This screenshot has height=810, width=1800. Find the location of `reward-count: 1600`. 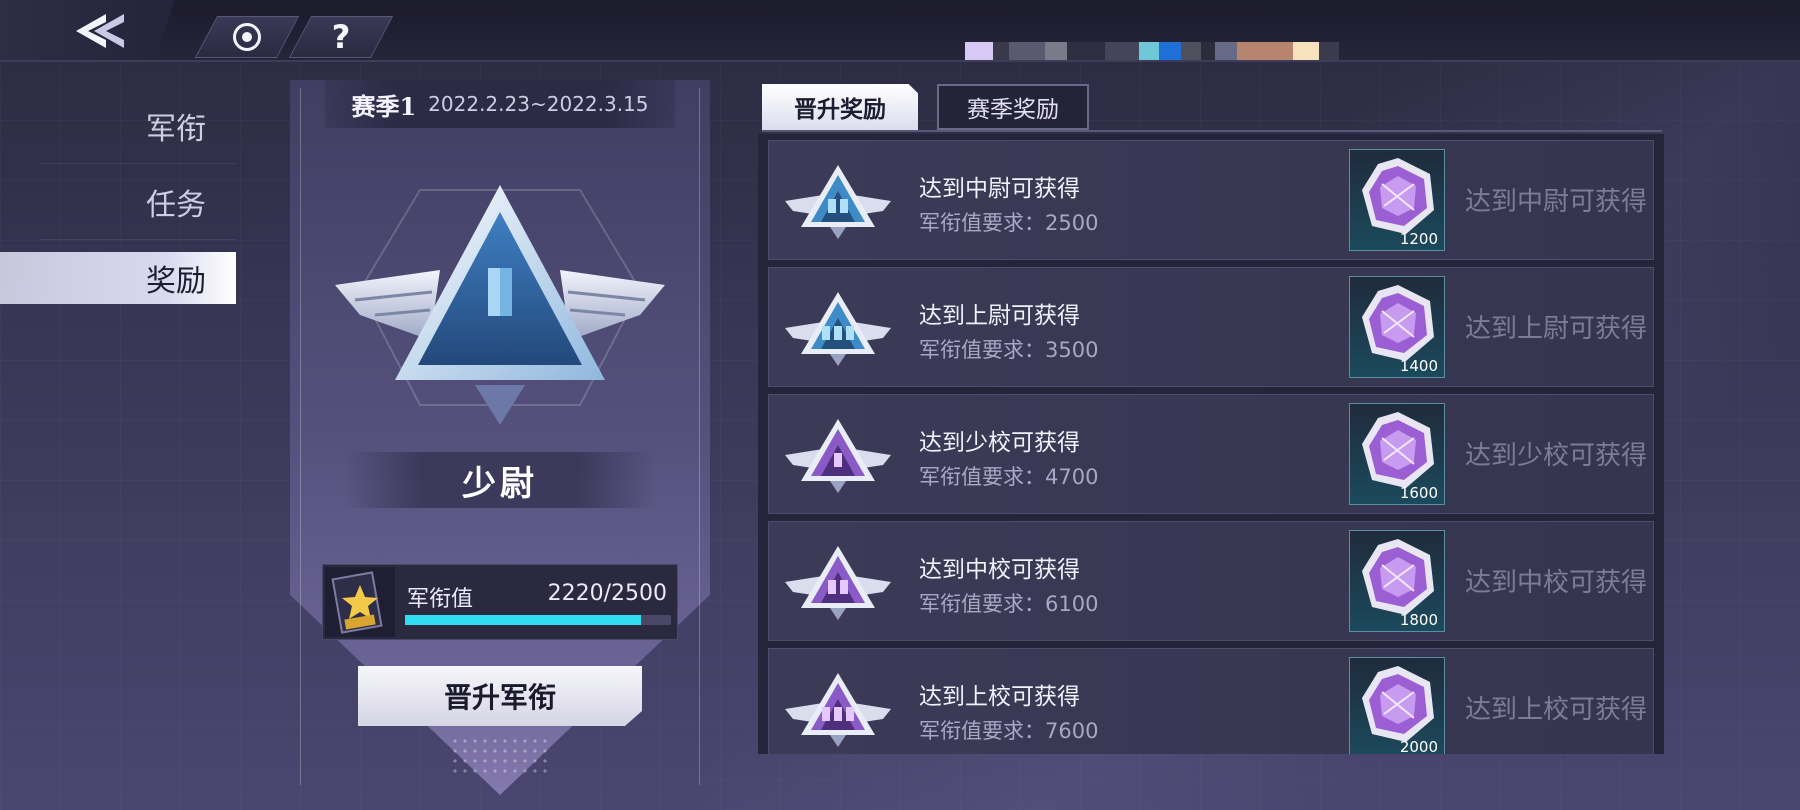

reward-count: 1600 is located at coordinates (1418, 493).